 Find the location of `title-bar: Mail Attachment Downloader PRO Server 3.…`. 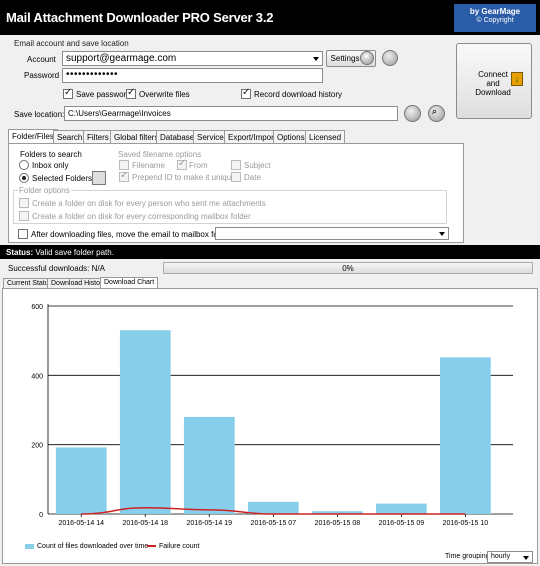

title-bar: Mail Attachment Downloader PRO Server 3.… is located at coordinates (270, 17).